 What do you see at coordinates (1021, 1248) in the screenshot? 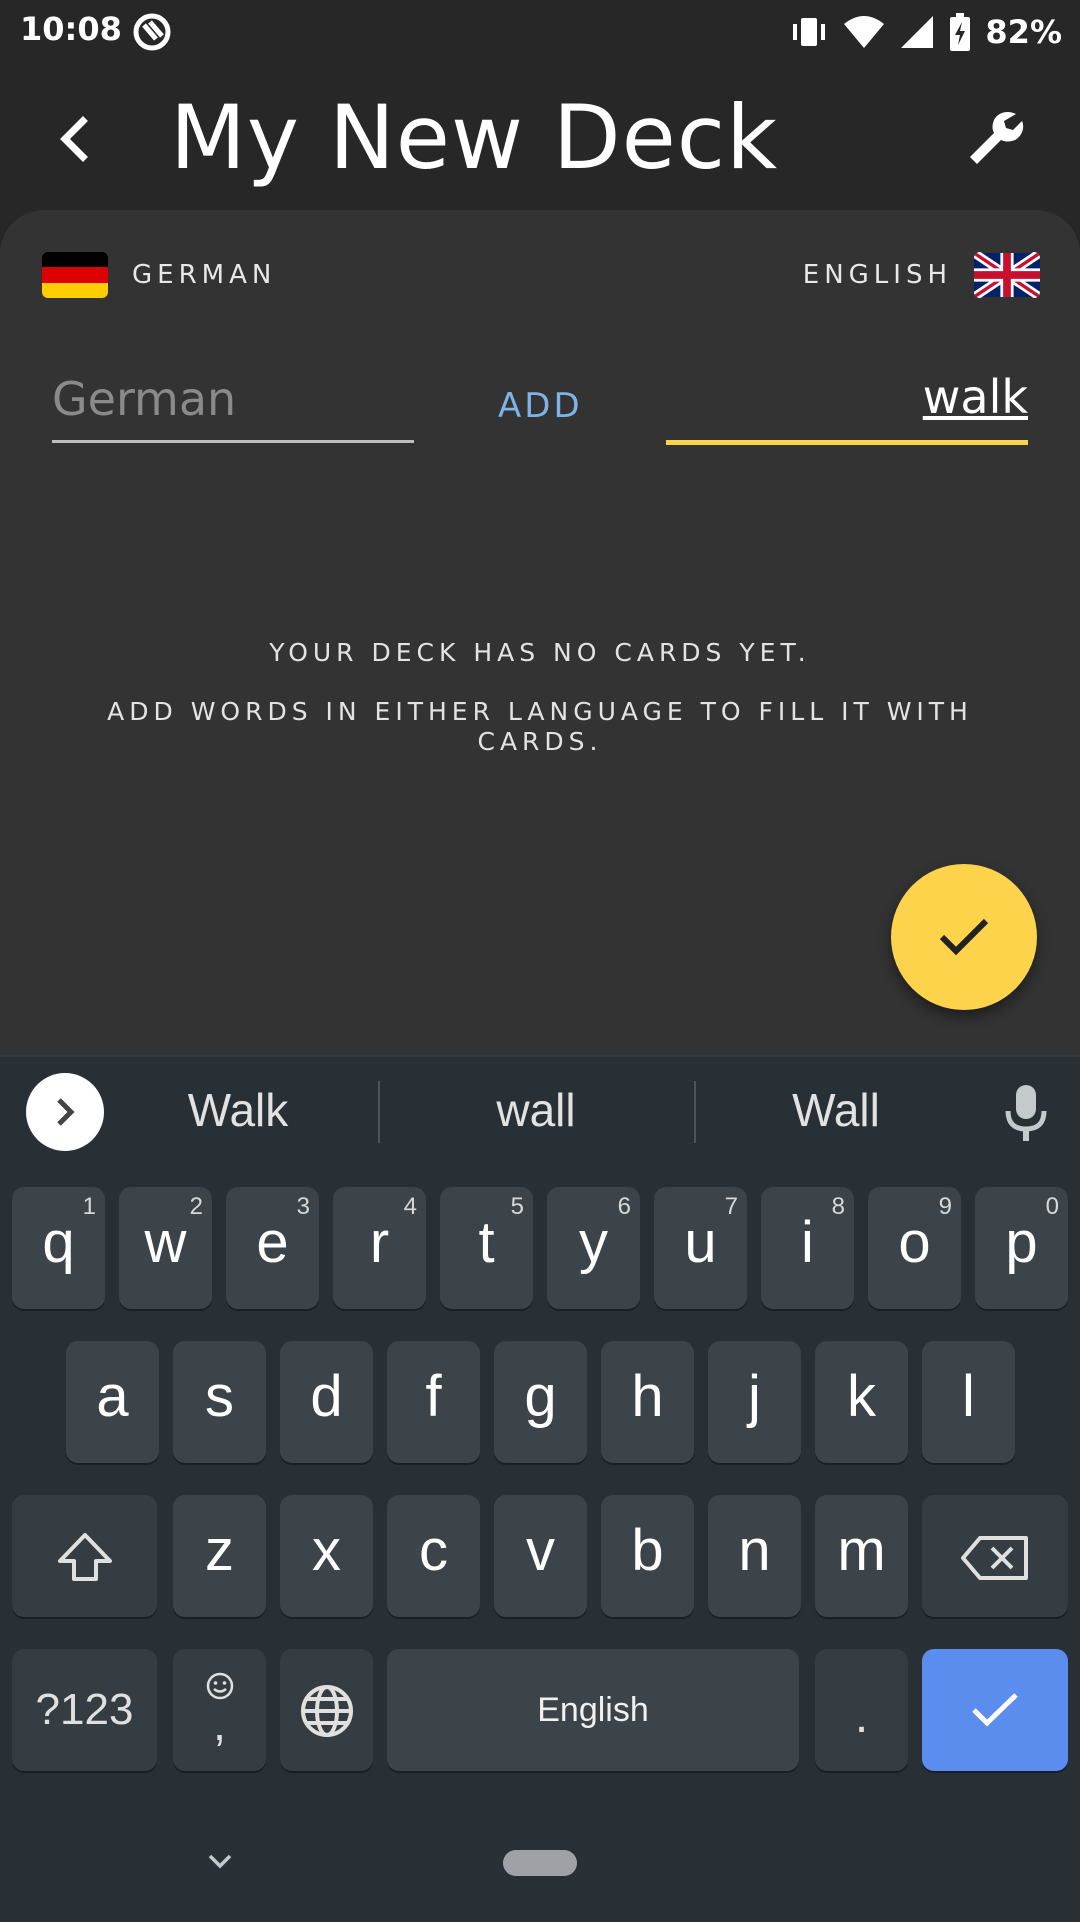
I see `key-p: p0` at bounding box center [1021, 1248].